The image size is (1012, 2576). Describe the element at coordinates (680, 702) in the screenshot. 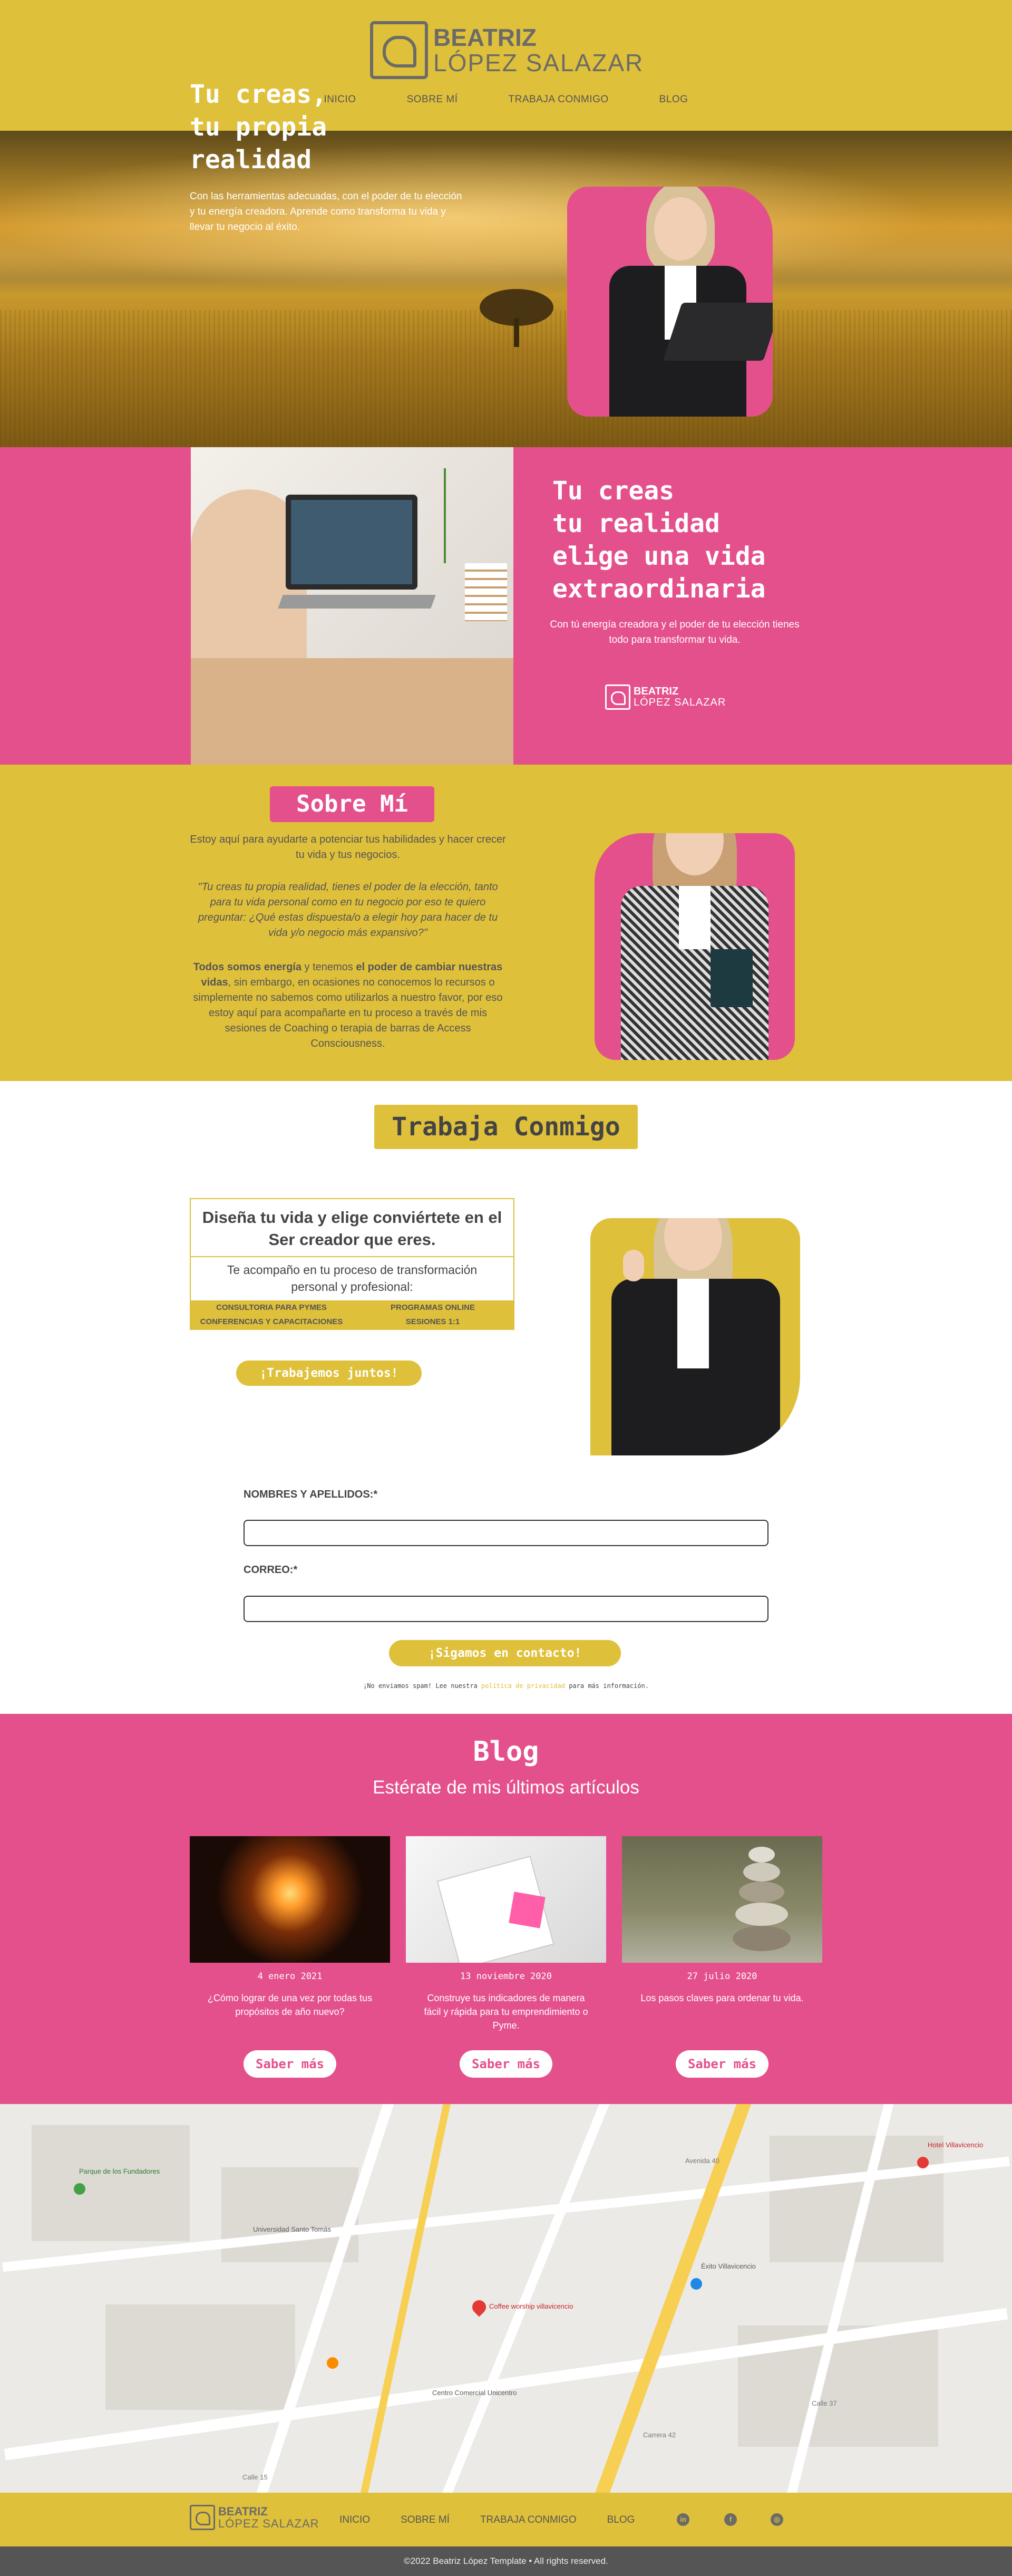

I see `banner-logo-line-2: LÓPEZ SALAZAR` at that location.